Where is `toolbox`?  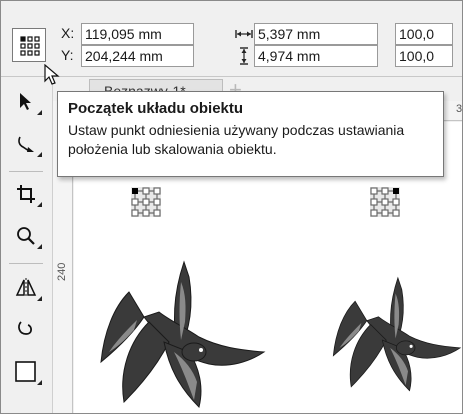
toolbox is located at coordinates (27, 245).